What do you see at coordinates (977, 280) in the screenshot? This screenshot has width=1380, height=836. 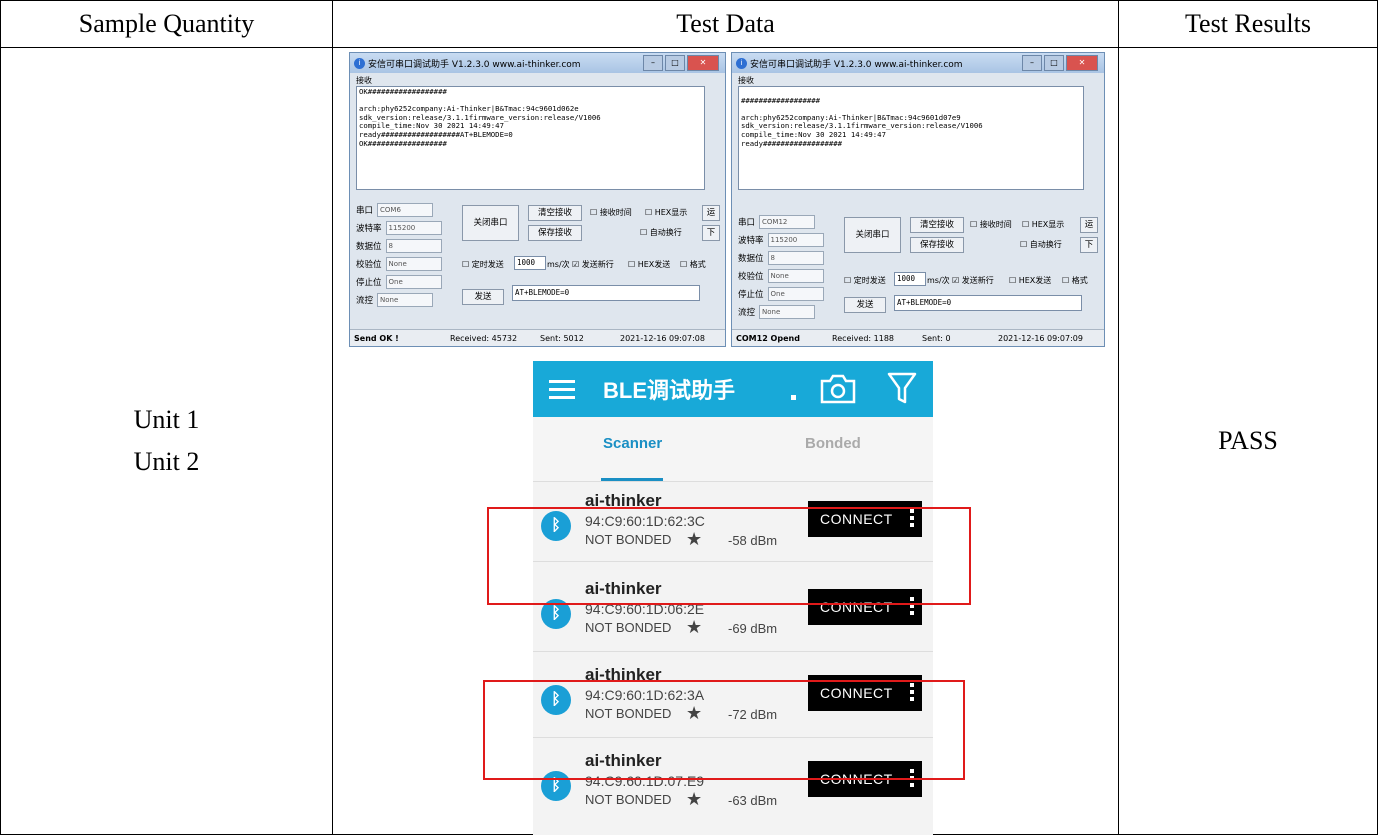 I see `send-newline-label: 发送新行` at bounding box center [977, 280].